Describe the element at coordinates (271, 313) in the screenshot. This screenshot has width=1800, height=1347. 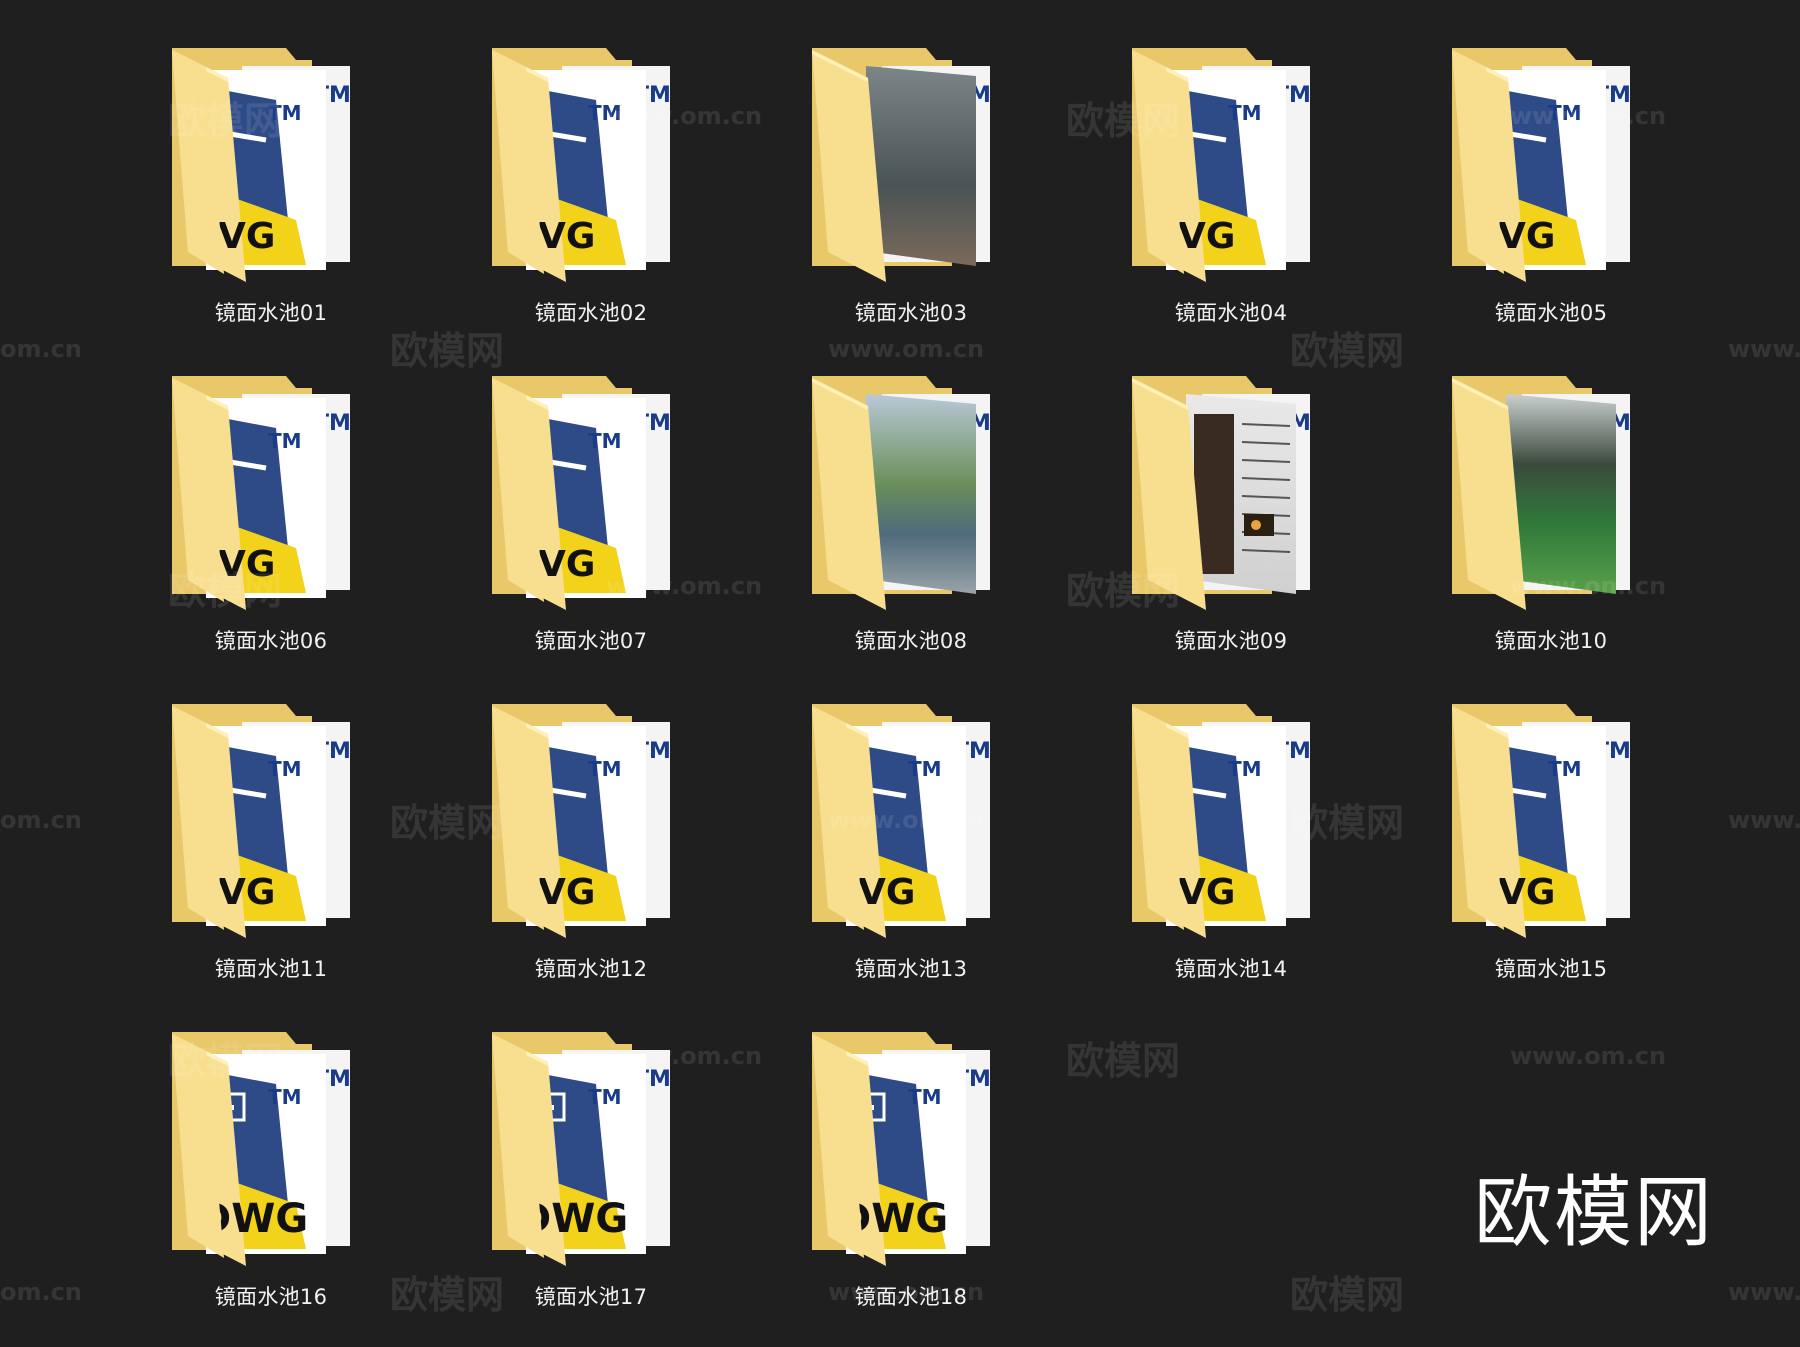
I see `folder-name: 镜面水池01` at that location.